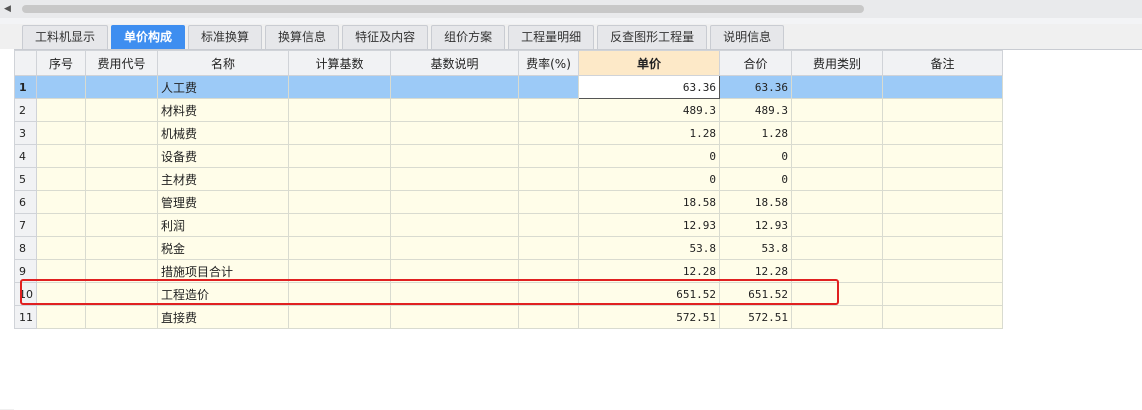 The image size is (1142, 410). I want to click on table-row: 9 措施项目合计 12.28 12.28, so click(508, 271).